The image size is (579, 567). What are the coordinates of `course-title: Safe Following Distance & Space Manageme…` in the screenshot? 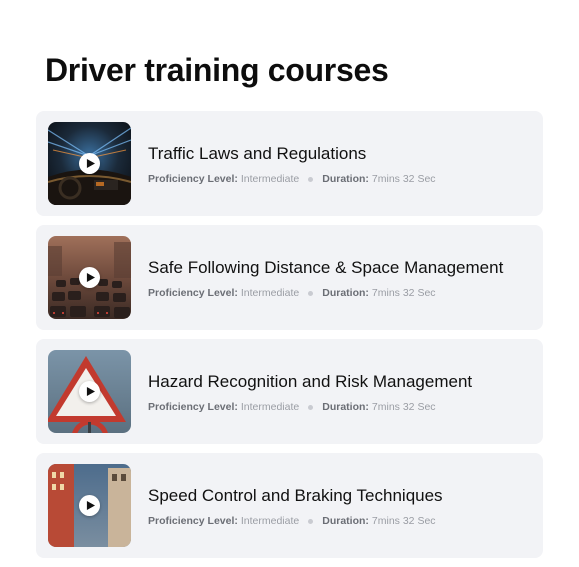 It's located at (325, 268).